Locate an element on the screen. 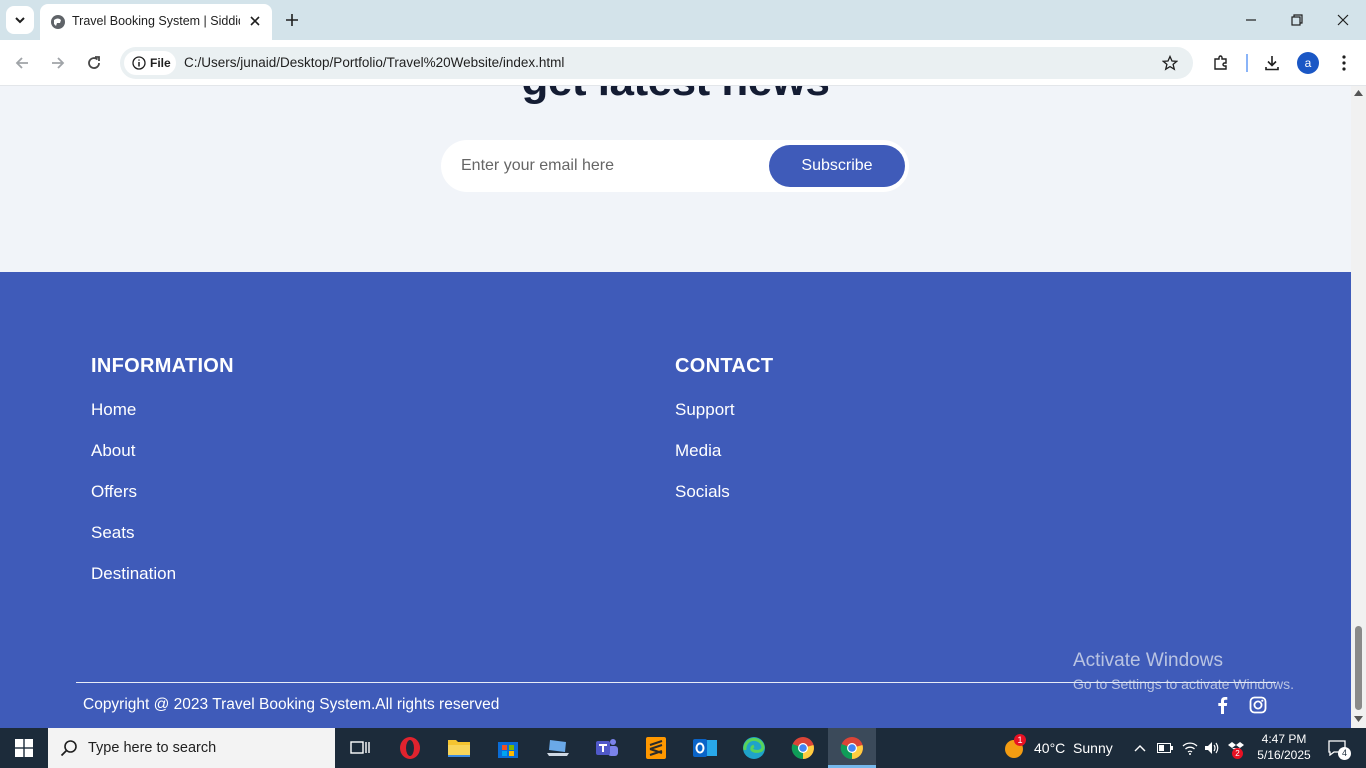 This screenshot has width=1366, height=768. taskbar-app-chrome is located at coordinates (803, 748).